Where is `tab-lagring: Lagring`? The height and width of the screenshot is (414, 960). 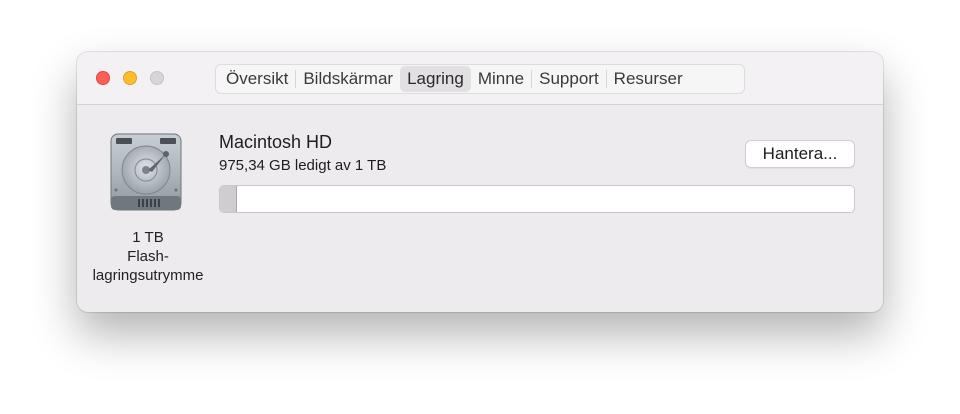 tab-lagring: Lagring is located at coordinates (435, 79).